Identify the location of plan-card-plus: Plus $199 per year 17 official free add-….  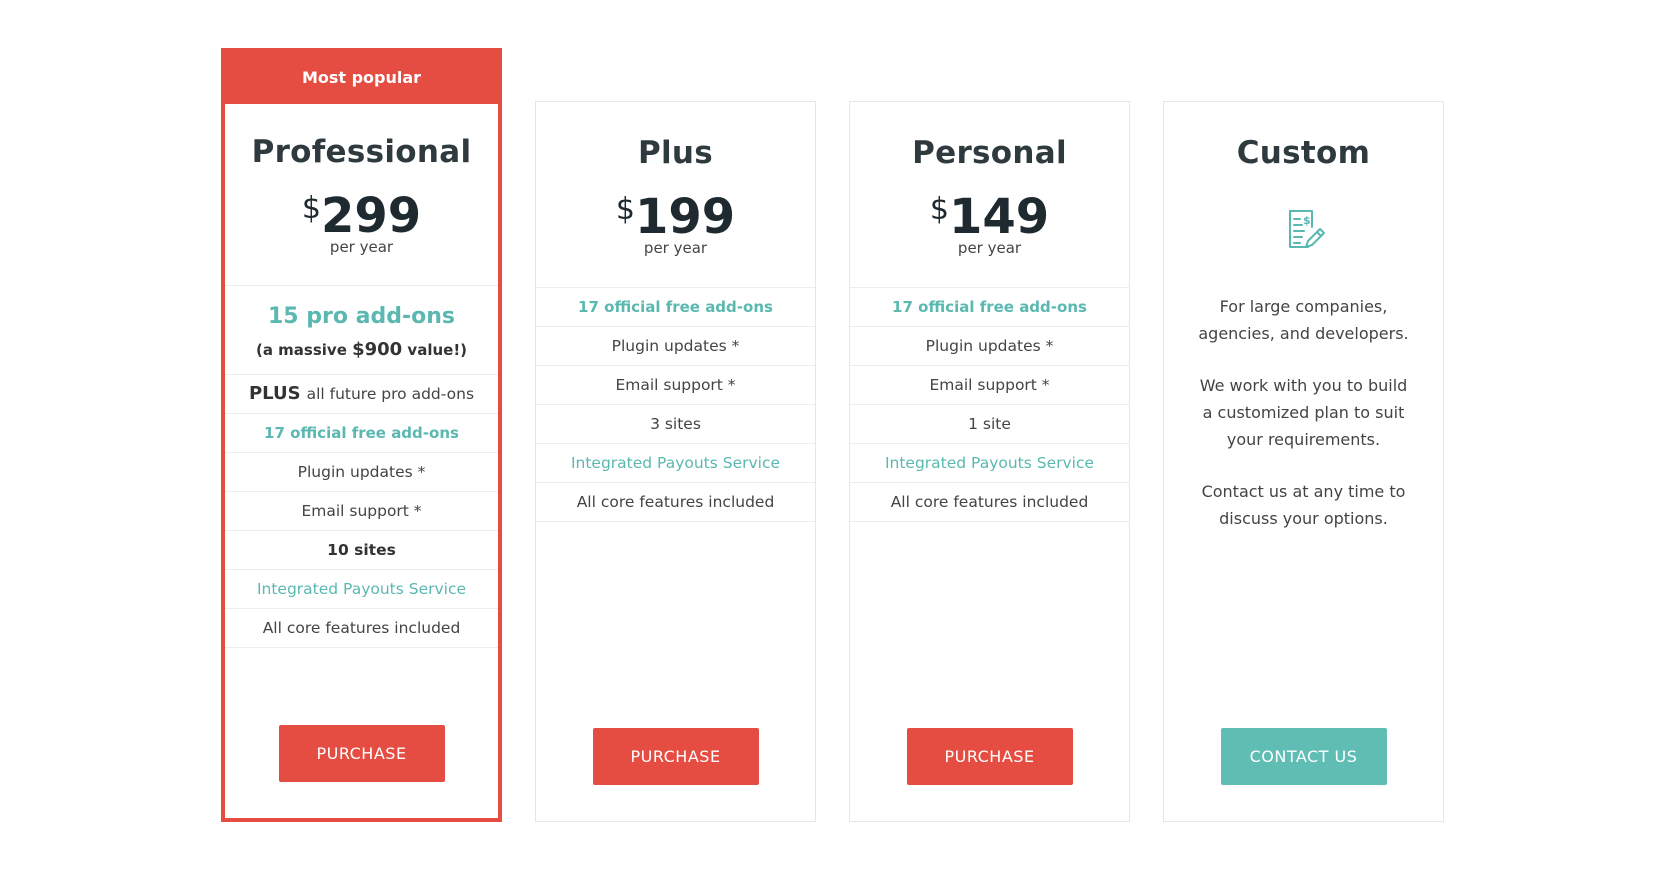
(675, 461).